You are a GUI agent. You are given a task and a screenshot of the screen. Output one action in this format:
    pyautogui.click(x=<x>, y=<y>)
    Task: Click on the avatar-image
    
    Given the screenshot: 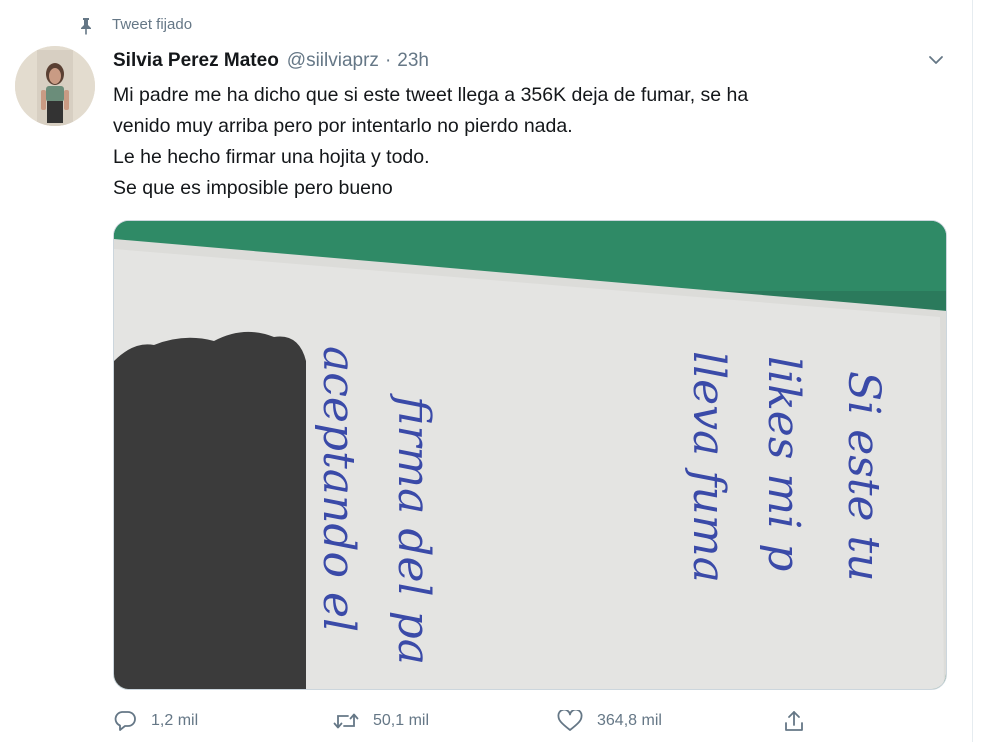 What is the action you would take?
    pyautogui.click(x=55, y=86)
    